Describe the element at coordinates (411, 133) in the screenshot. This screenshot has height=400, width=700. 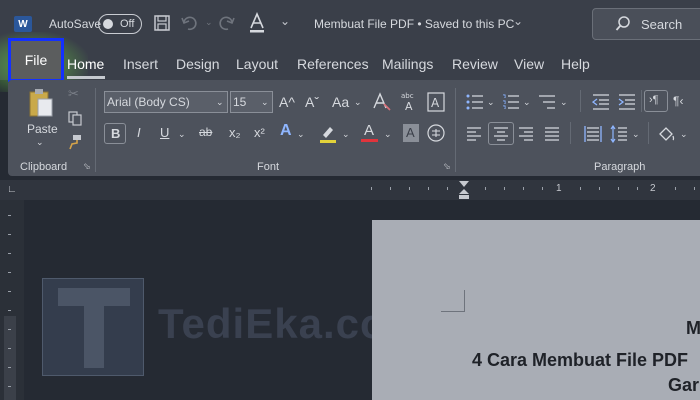
I see `character-shading-button: A` at that location.